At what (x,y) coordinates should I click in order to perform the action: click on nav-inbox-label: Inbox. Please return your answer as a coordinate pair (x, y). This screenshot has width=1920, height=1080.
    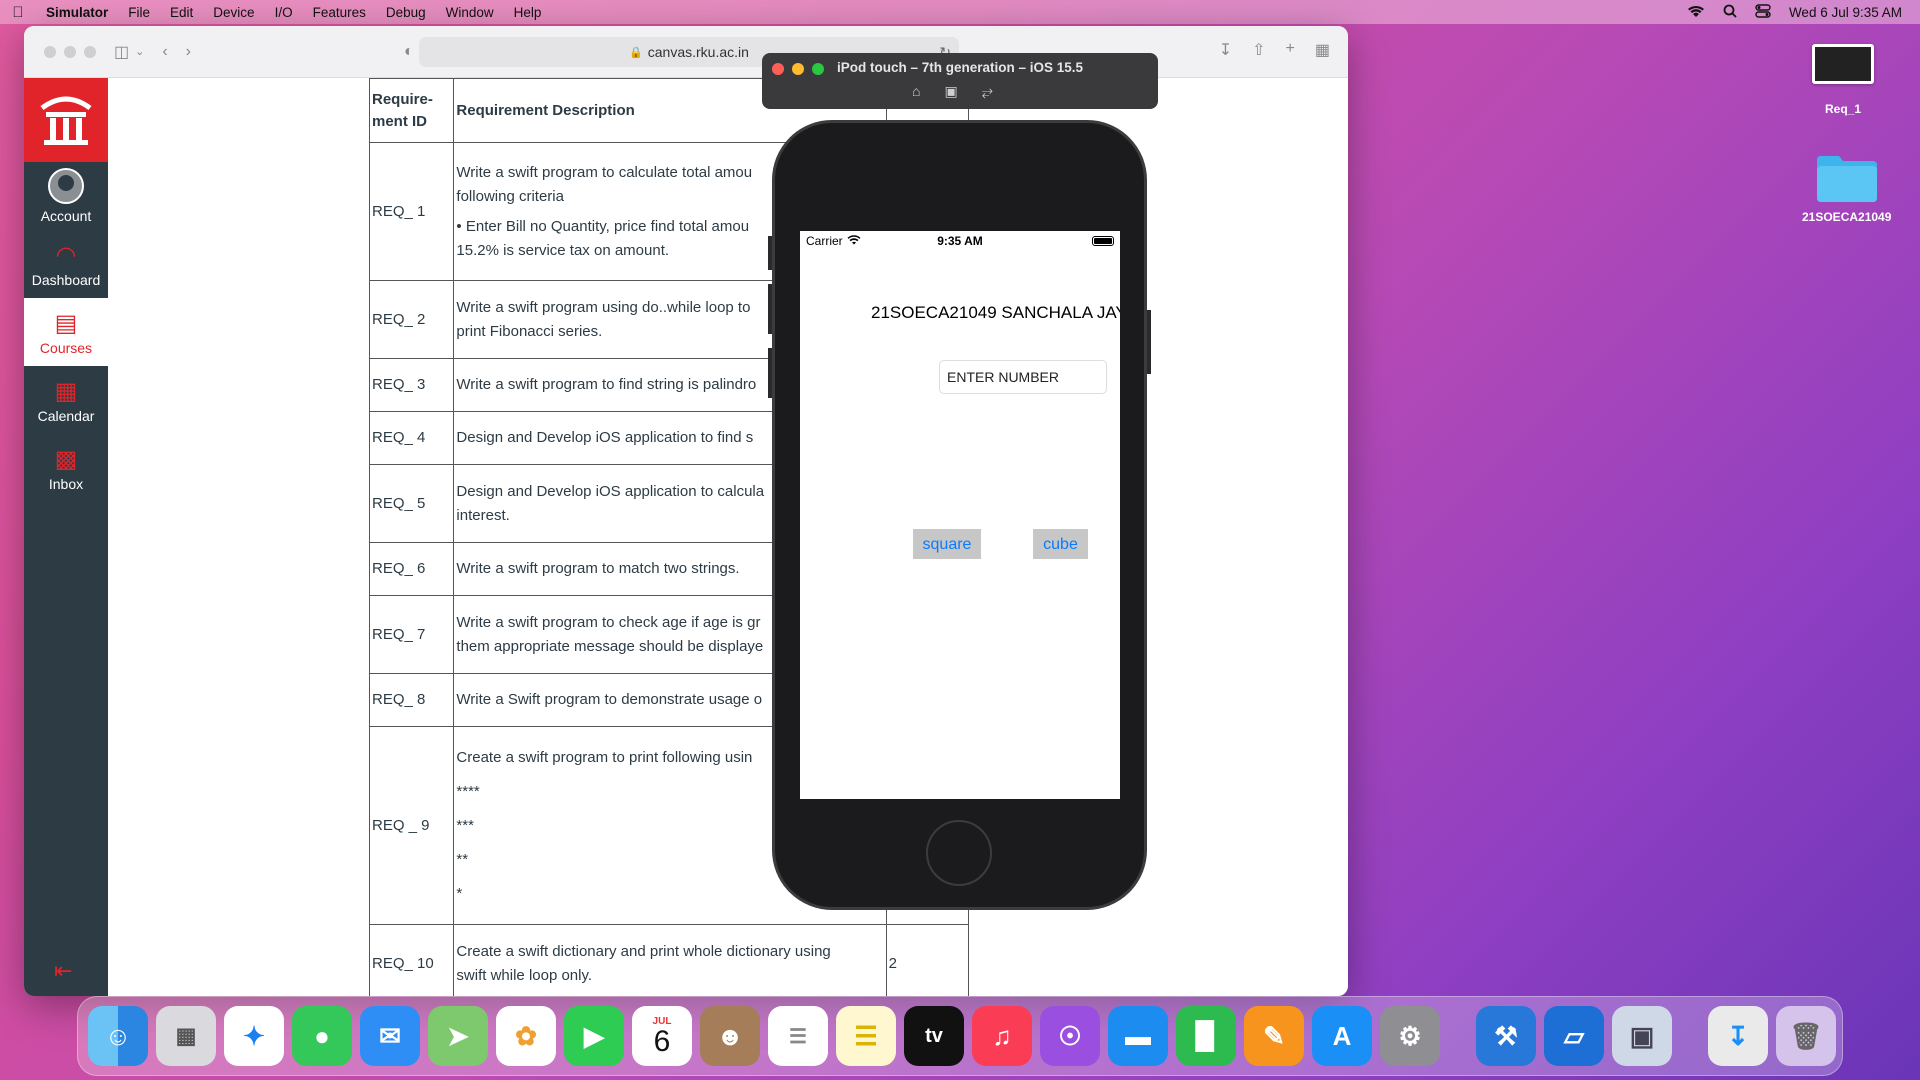
    Looking at the image, I should click on (66, 483).